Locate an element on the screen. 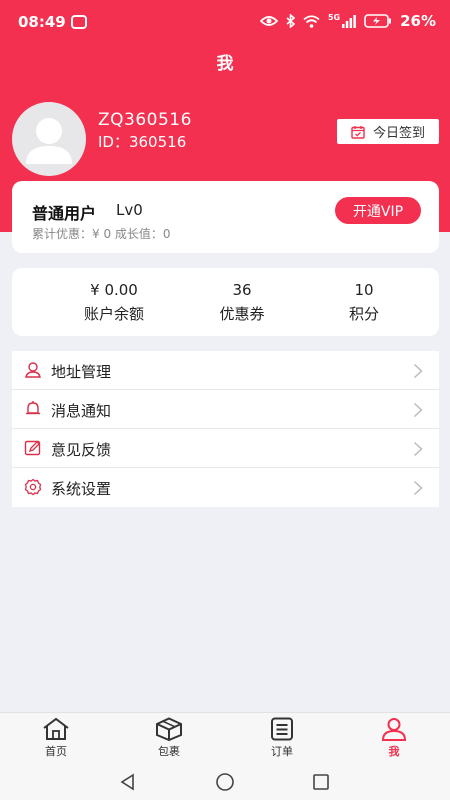 This screenshot has height=800, width=450. package-icon is located at coordinates (169, 729).